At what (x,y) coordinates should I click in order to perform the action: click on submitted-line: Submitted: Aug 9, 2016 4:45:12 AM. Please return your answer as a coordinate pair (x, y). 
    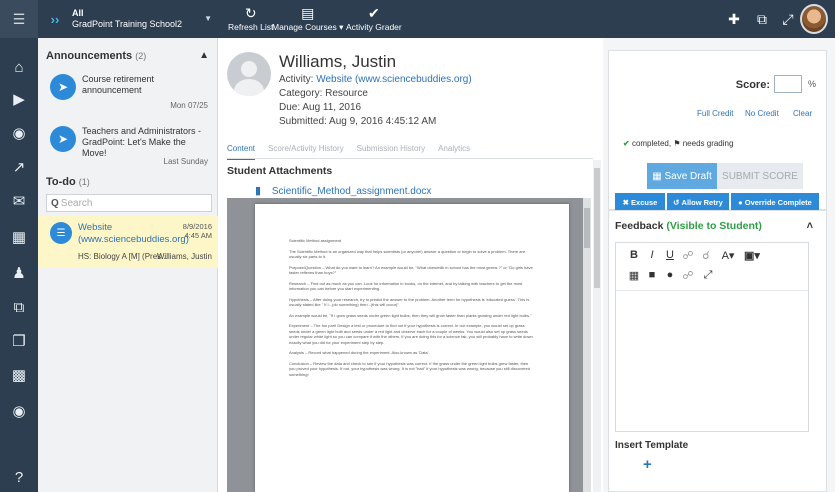
    Looking at the image, I should click on (358, 121).